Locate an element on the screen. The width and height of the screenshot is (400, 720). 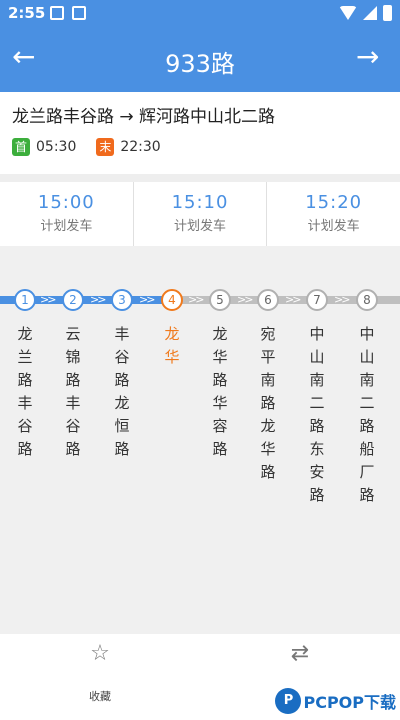
station-item: 6 宛平南路龙华路 is located at coordinates (268, 386).